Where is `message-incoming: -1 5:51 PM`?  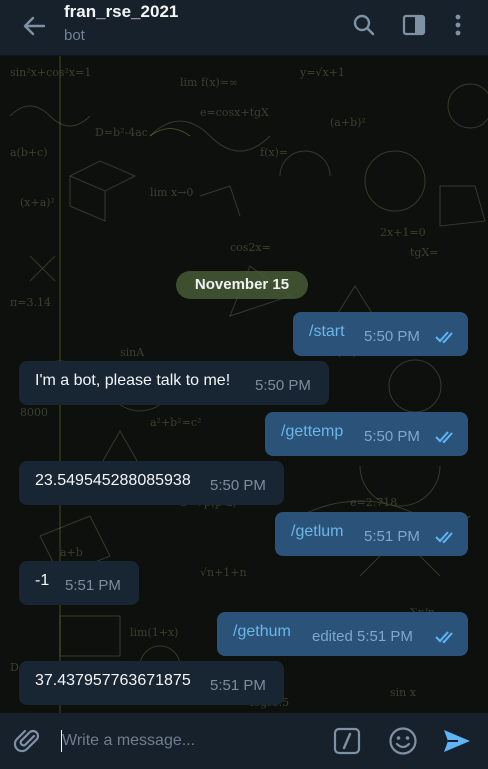 message-incoming: -1 5:51 PM is located at coordinates (79, 583).